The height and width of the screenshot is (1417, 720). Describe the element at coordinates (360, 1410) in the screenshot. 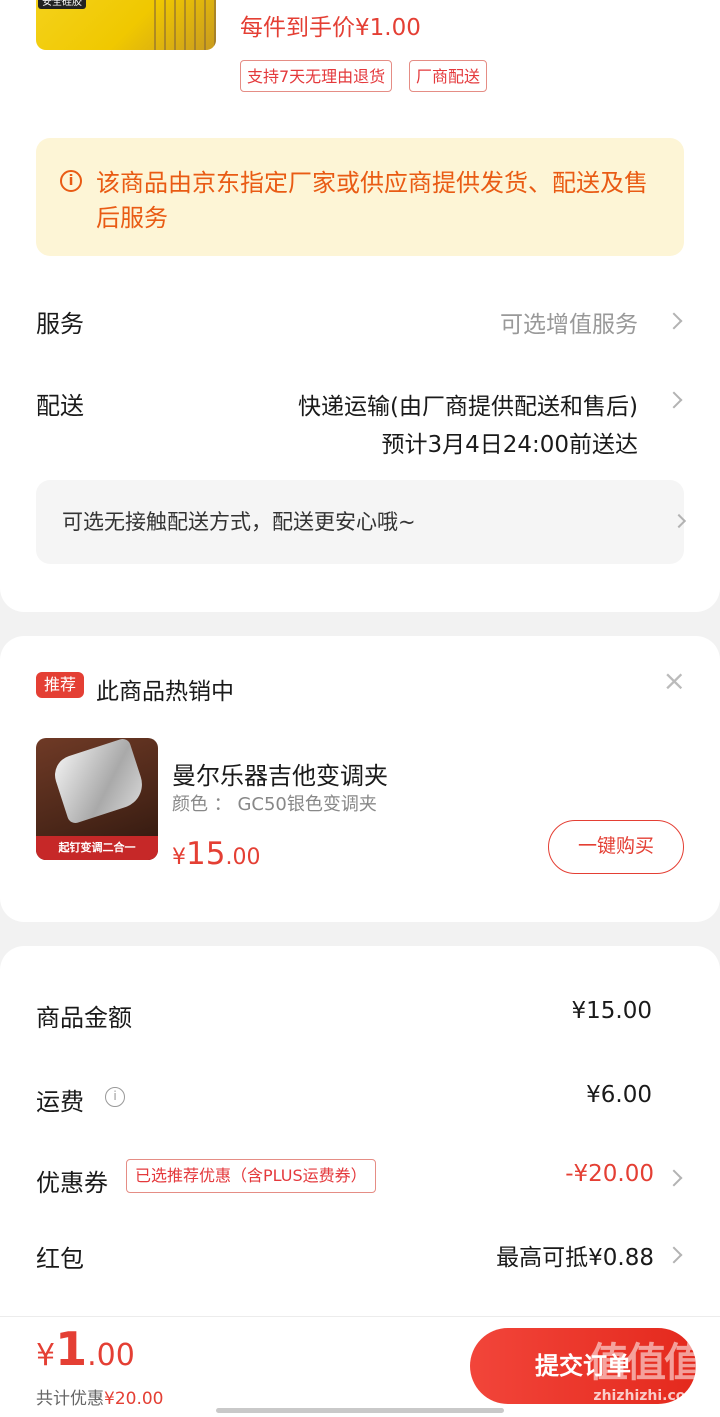

I see `home-indicator` at that location.